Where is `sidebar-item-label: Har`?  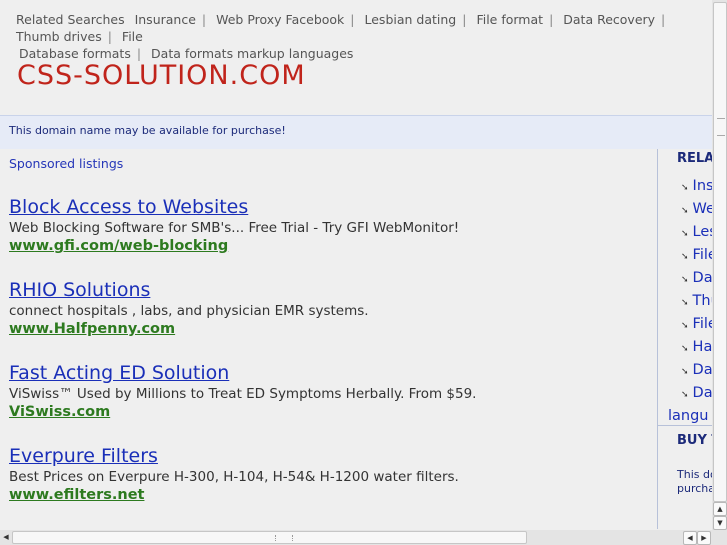
sidebar-item-label: Har is located at coordinates (702, 347).